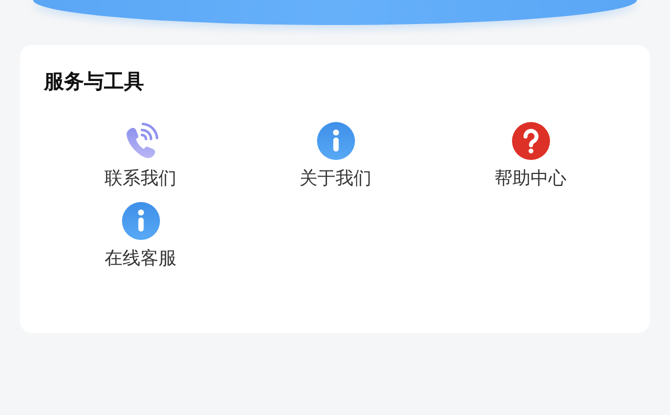 The width and height of the screenshot is (670, 415). I want to click on section-title: 服务与工具, so click(94, 81).